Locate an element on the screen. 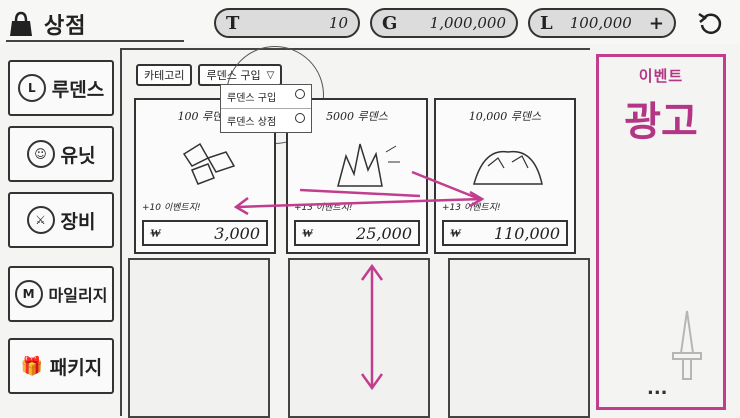 The width and height of the screenshot is (740, 418). price-value: 3,000 is located at coordinates (237, 233).